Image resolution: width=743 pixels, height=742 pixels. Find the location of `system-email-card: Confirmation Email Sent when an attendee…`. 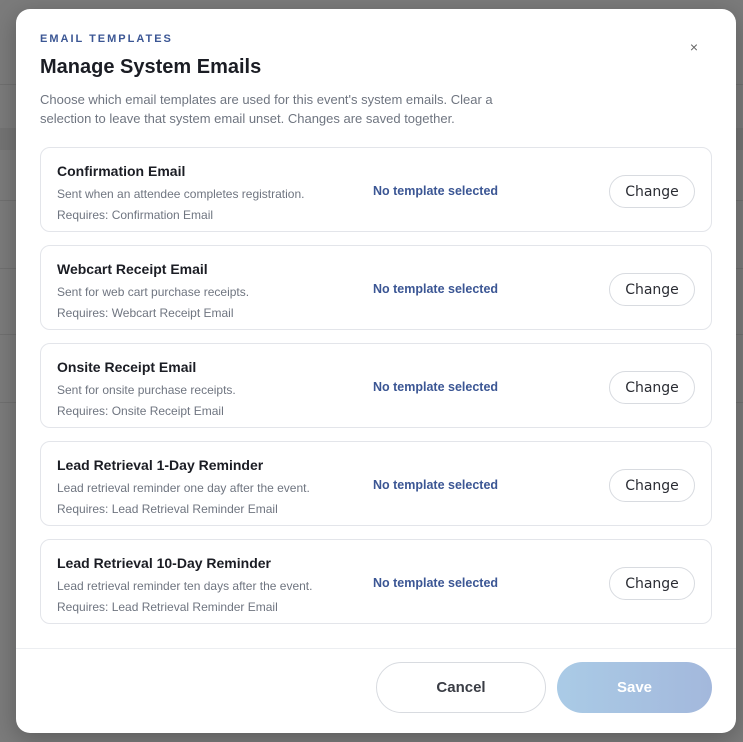

system-email-card: Confirmation Email Sent when an attendee… is located at coordinates (376, 189).